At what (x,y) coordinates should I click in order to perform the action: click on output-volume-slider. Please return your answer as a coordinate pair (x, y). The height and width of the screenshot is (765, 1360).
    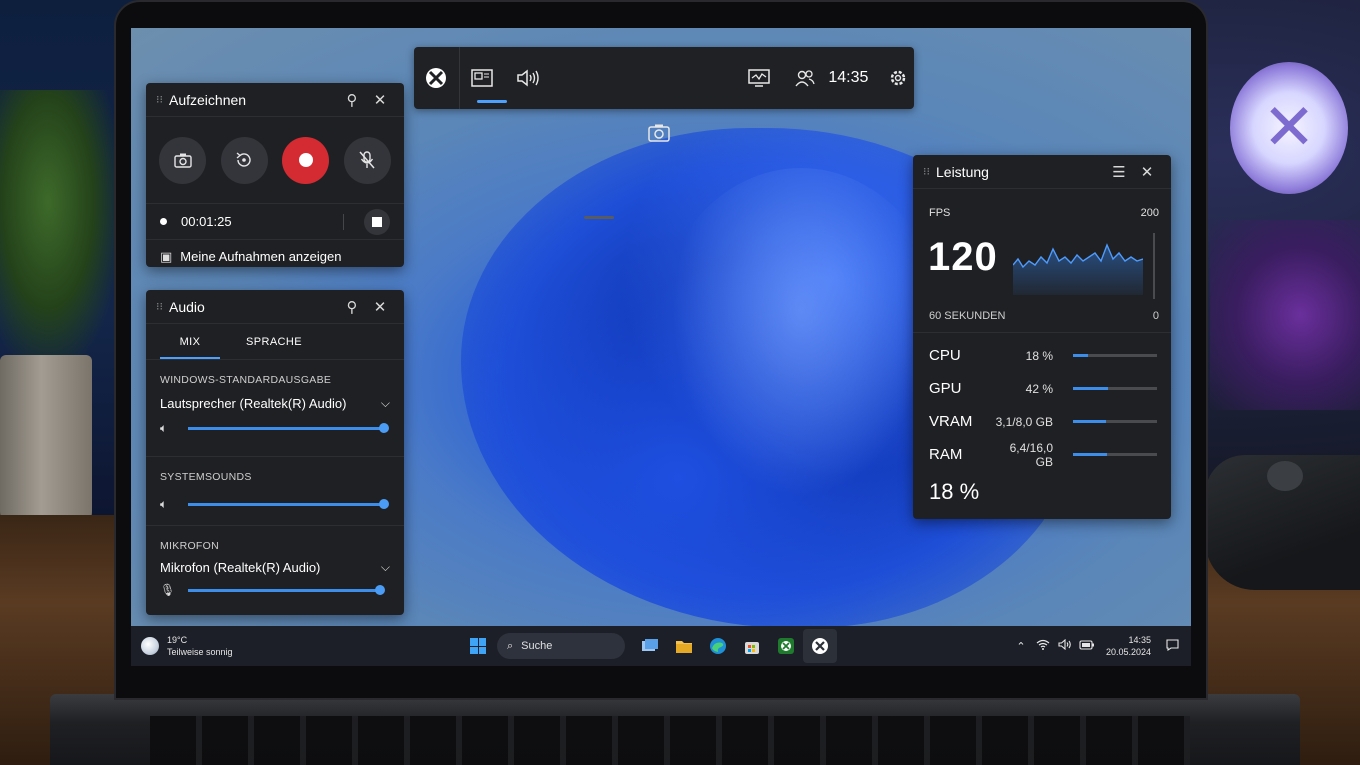
    Looking at the image, I should click on (288, 427).